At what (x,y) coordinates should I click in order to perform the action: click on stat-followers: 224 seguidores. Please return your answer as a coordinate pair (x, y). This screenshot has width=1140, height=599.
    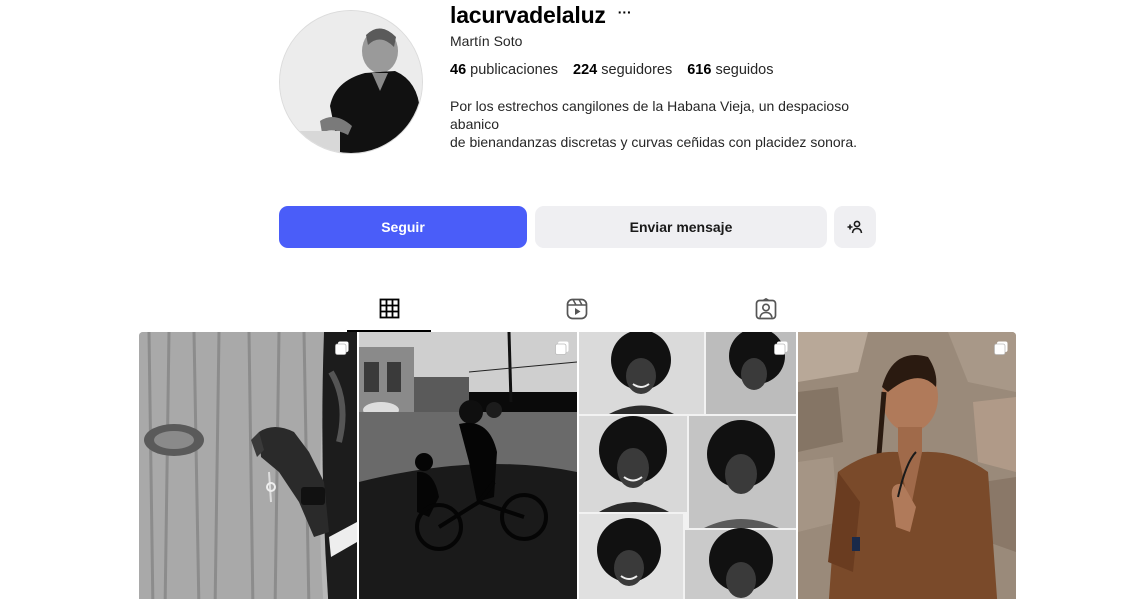
    Looking at the image, I should click on (622, 70).